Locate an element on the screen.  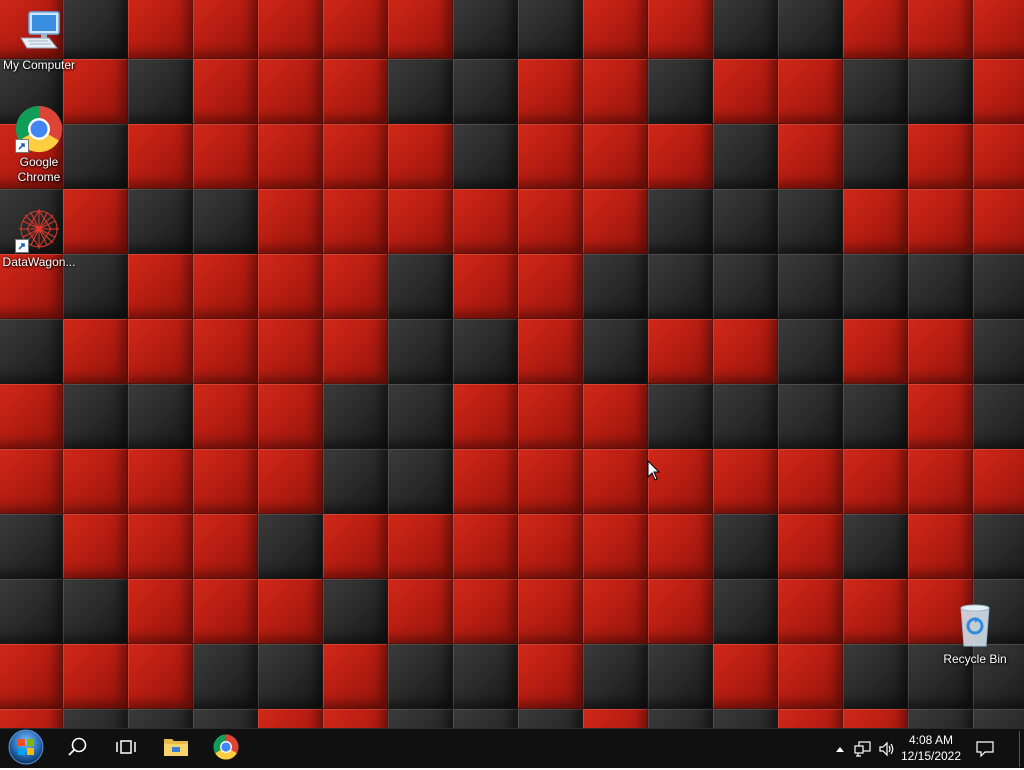
desktop-icon-label: Google Chrome is located at coordinates (39, 169).